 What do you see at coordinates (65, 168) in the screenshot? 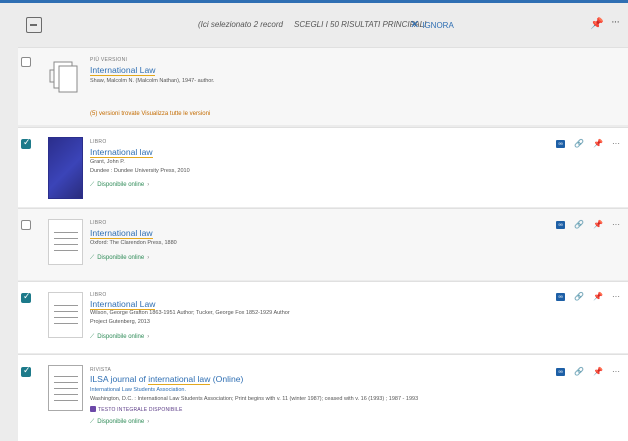
I see `book-cover-image` at bounding box center [65, 168].